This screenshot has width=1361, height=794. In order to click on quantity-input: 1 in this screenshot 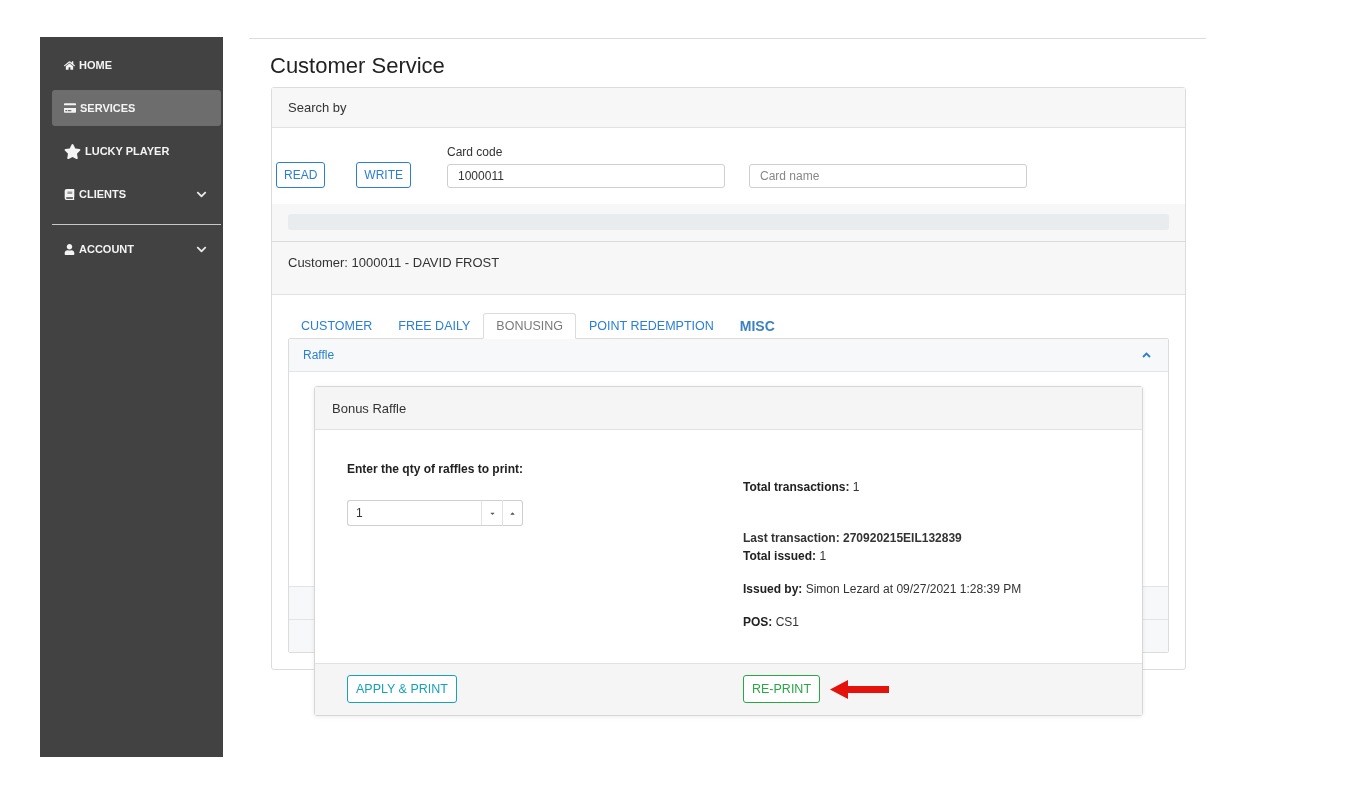, I will do `click(414, 513)`.